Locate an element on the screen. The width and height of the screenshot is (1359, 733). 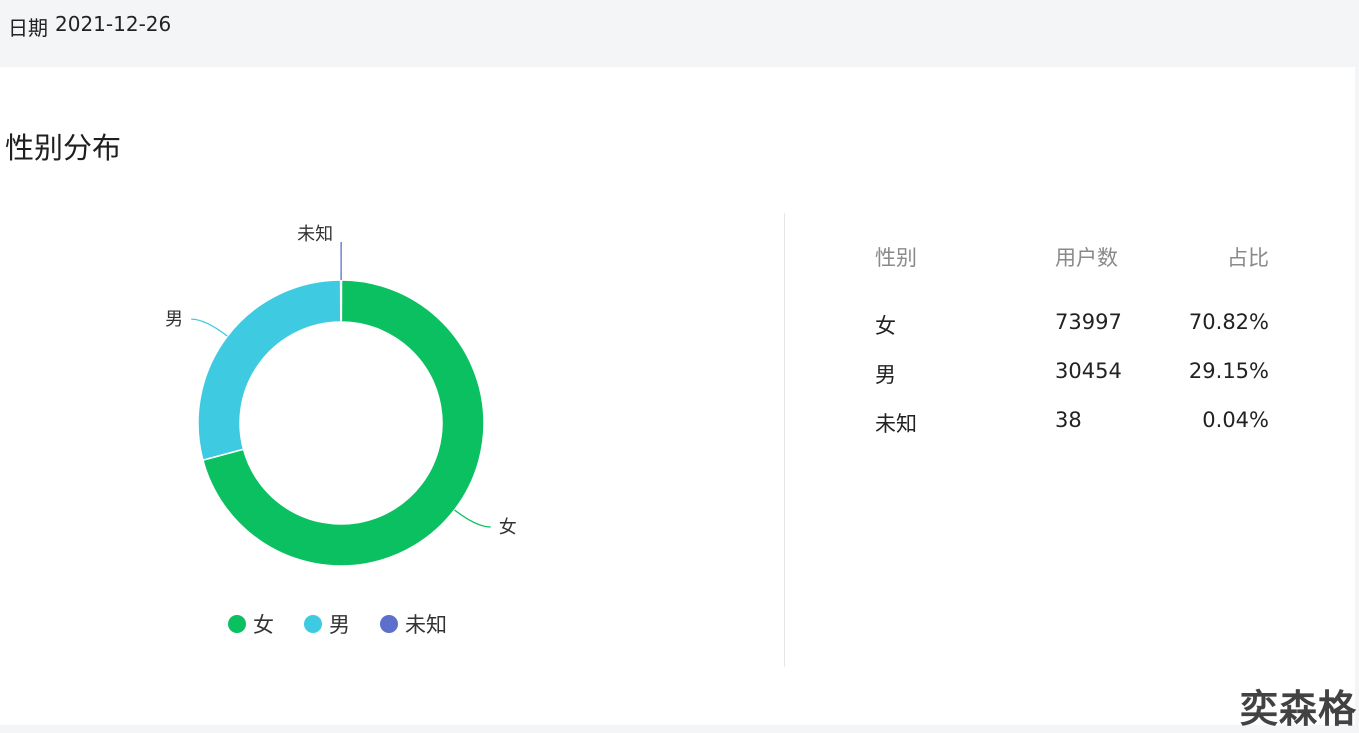
slice-label-male: 男 is located at coordinates (174, 319).